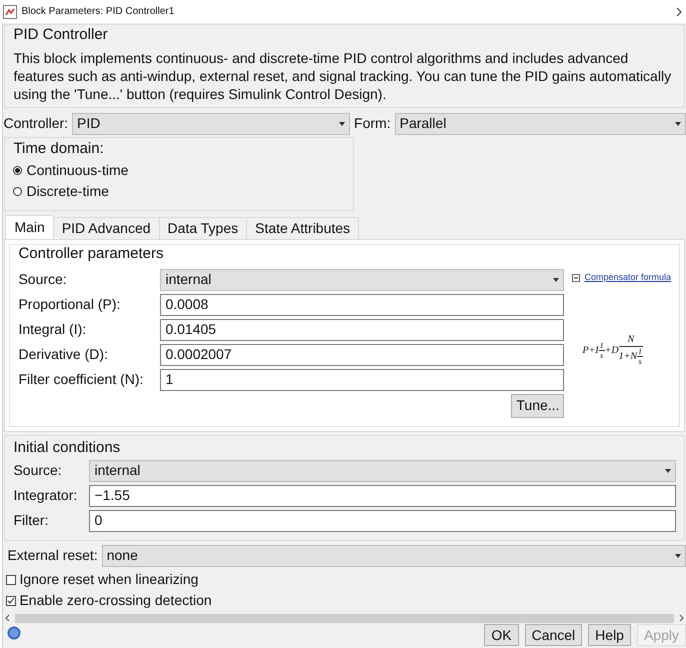 This screenshot has height=648, width=686. What do you see at coordinates (81, 380) in the screenshot?
I see `field-label: Filter coefficient (N):` at bounding box center [81, 380].